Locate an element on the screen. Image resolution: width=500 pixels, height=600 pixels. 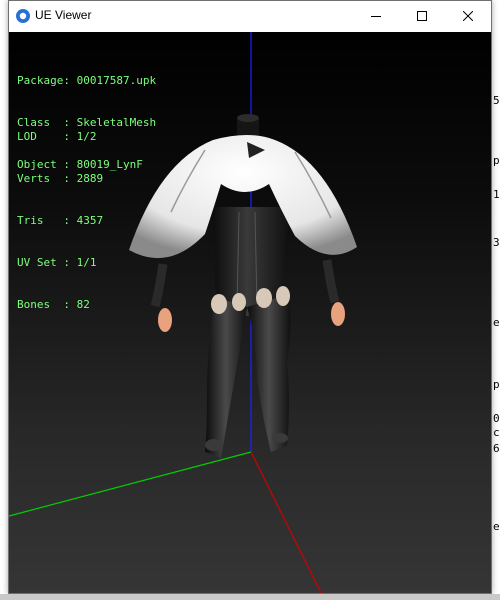
minimize-icon is located at coordinates (376, 16).